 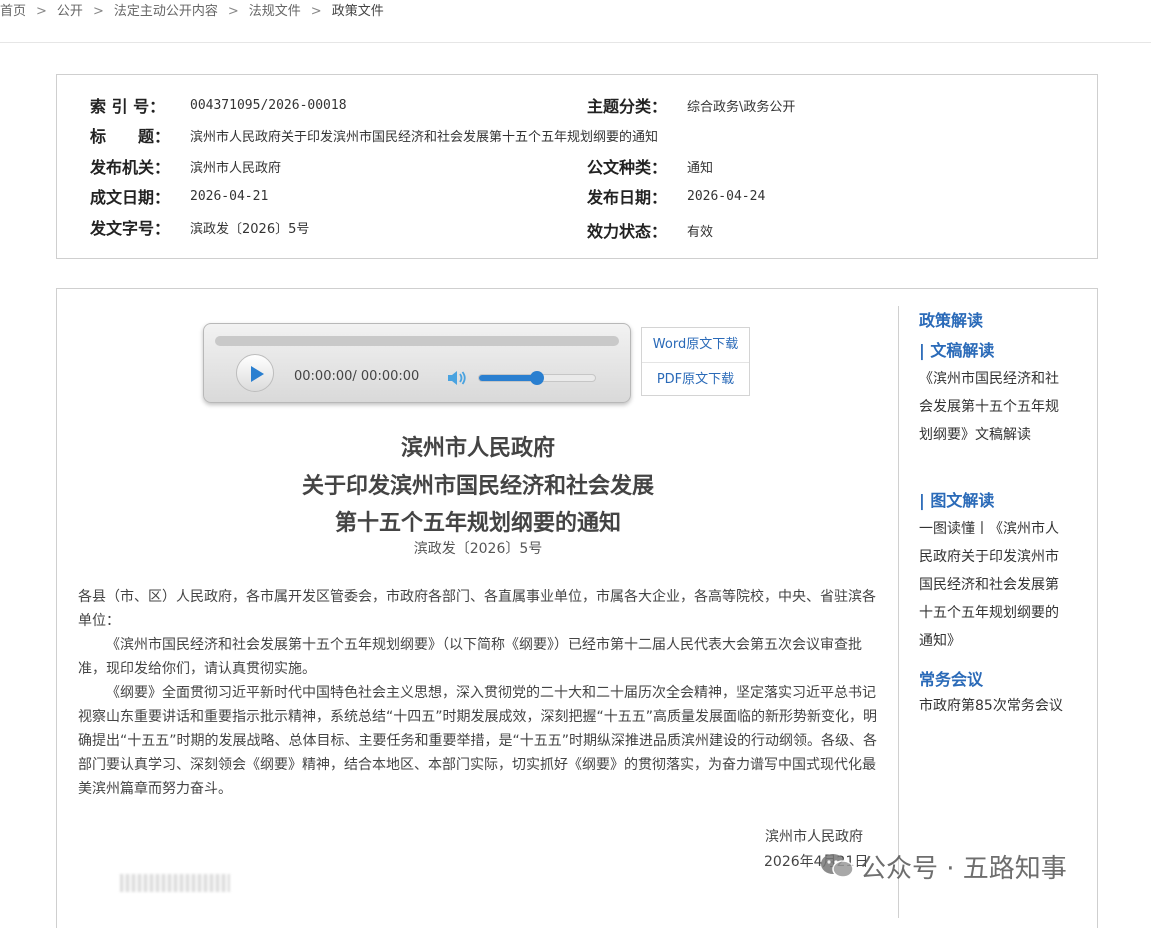 What do you see at coordinates (130, 228) in the screenshot?
I see `meta-docno-label: 发文字号：` at bounding box center [130, 228].